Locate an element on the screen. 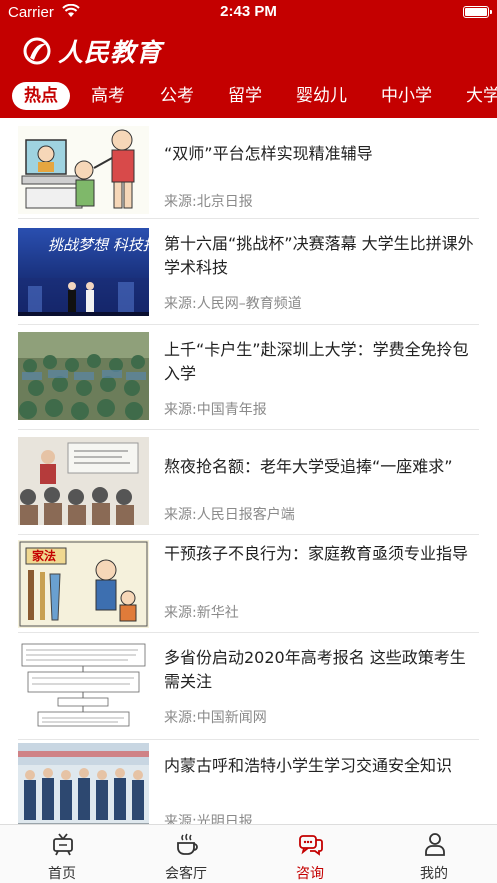  tab-study-abroad: 留学 is located at coordinates (245, 96).